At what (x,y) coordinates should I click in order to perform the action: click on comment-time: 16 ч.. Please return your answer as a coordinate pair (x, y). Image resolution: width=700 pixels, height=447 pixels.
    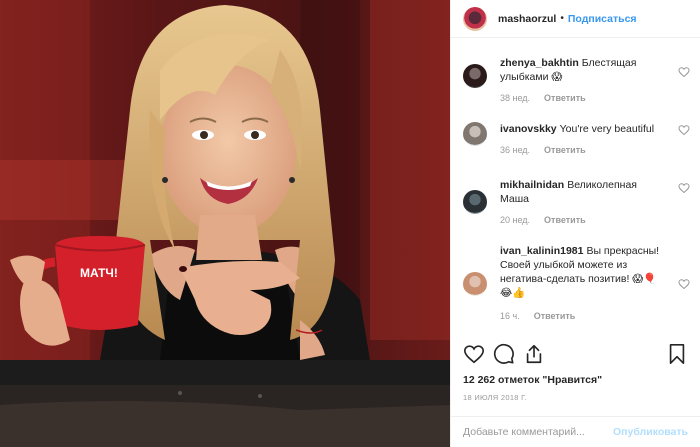
    Looking at the image, I should click on (510, 316).